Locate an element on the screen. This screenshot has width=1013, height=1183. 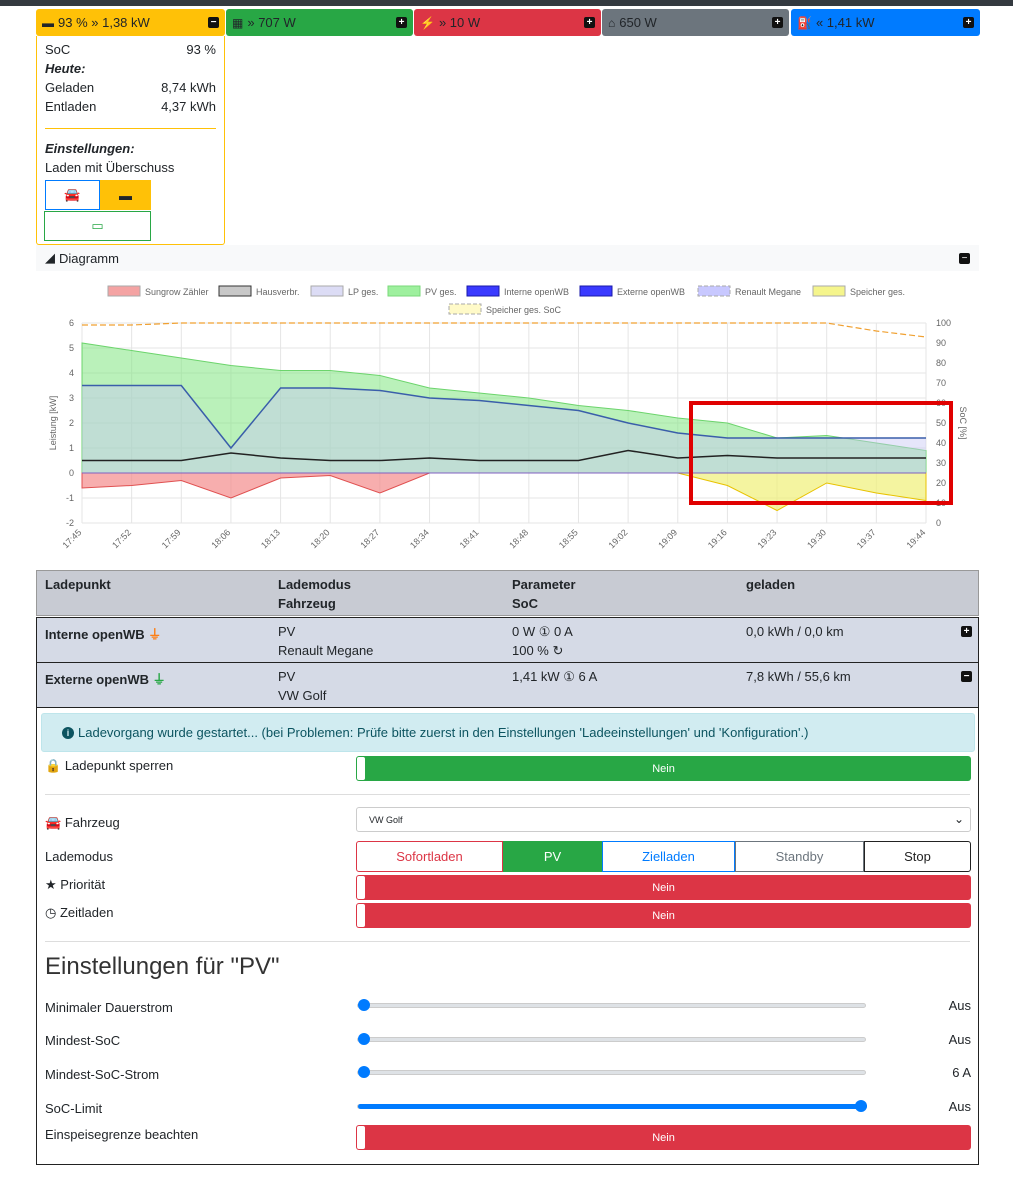
grid-power: 10 W is located at coordinates (465, 22).